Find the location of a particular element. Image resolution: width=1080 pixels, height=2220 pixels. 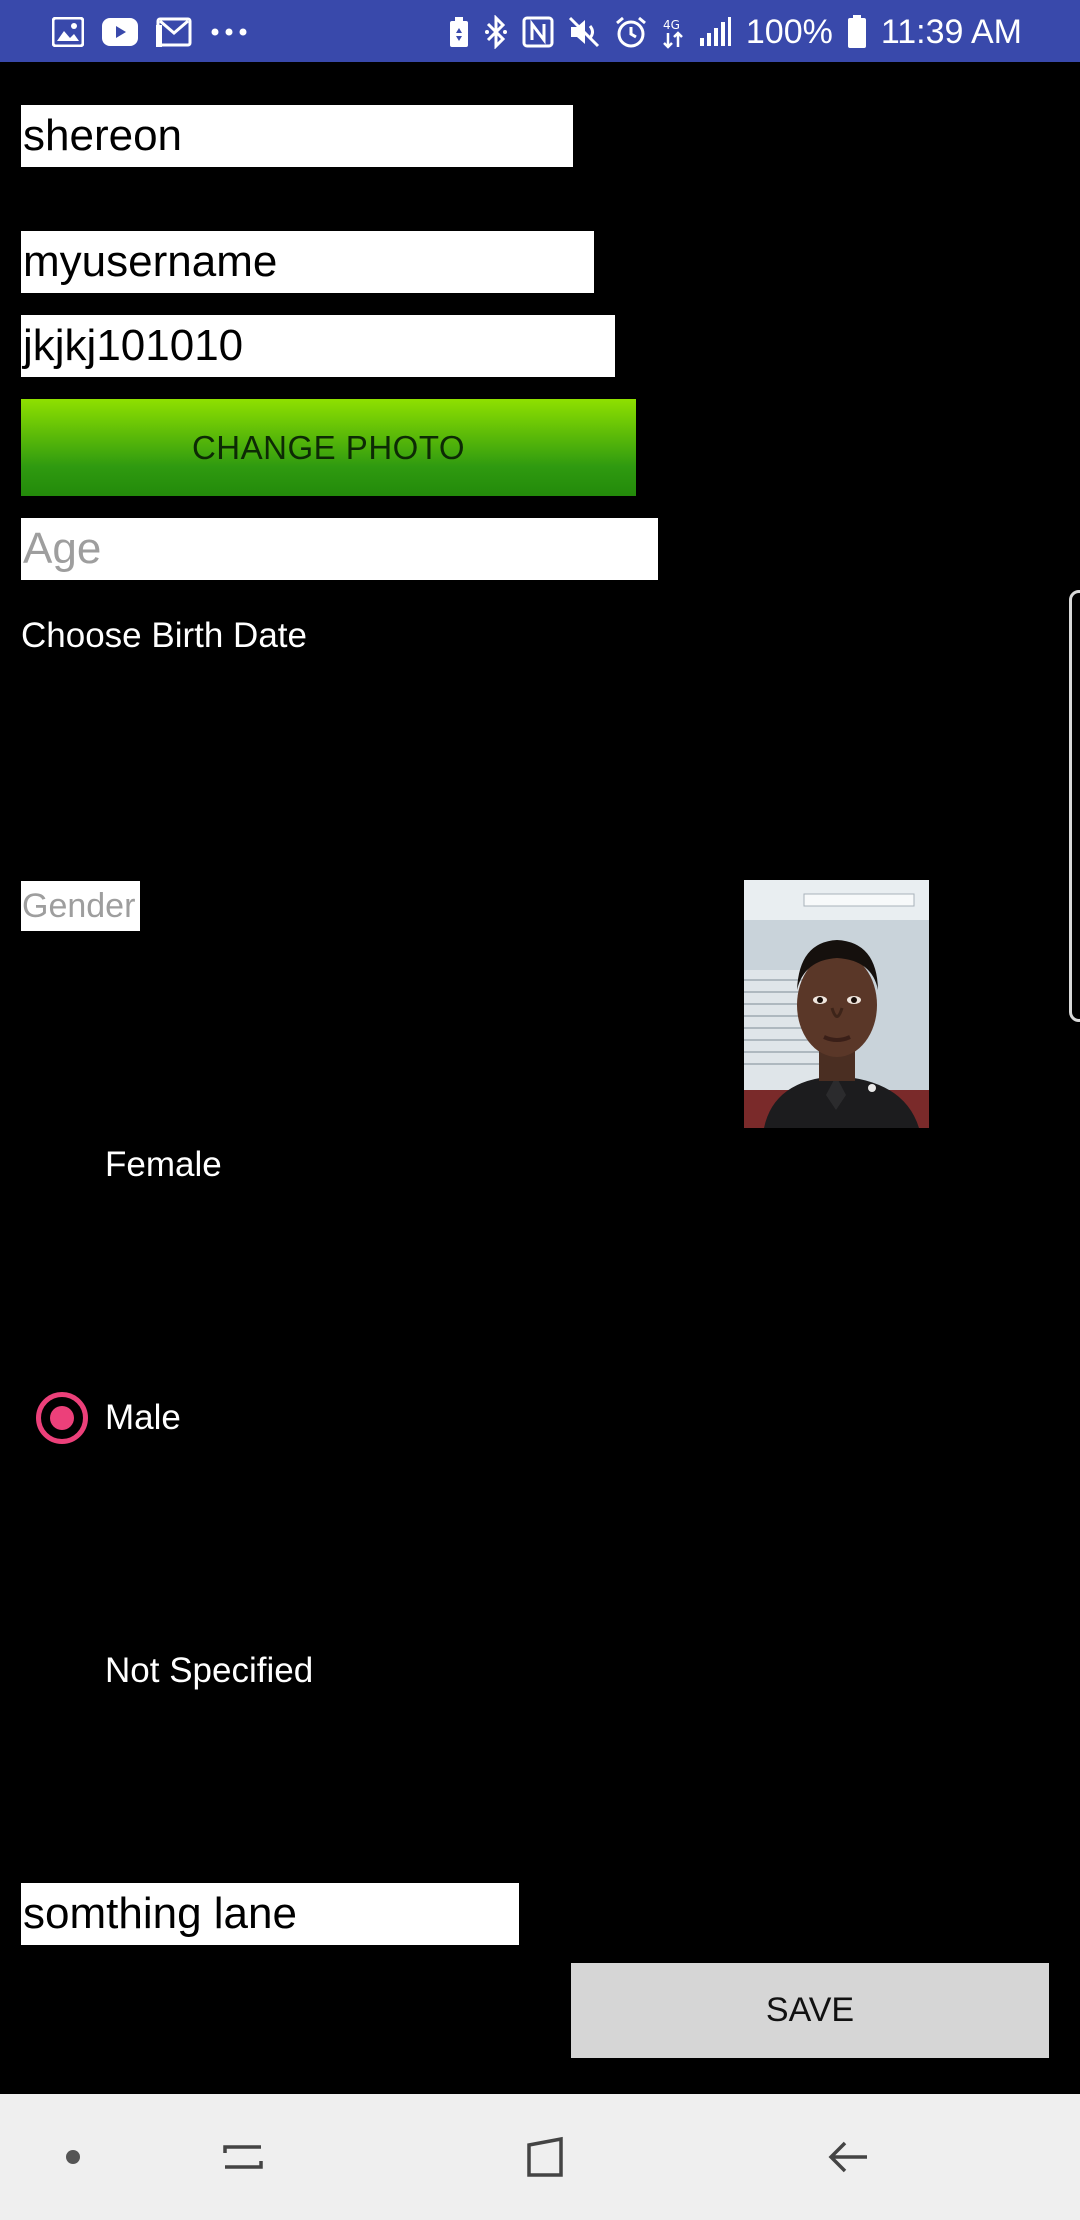

password-field: jkjkj101010 is located at coordinates (318, 346).